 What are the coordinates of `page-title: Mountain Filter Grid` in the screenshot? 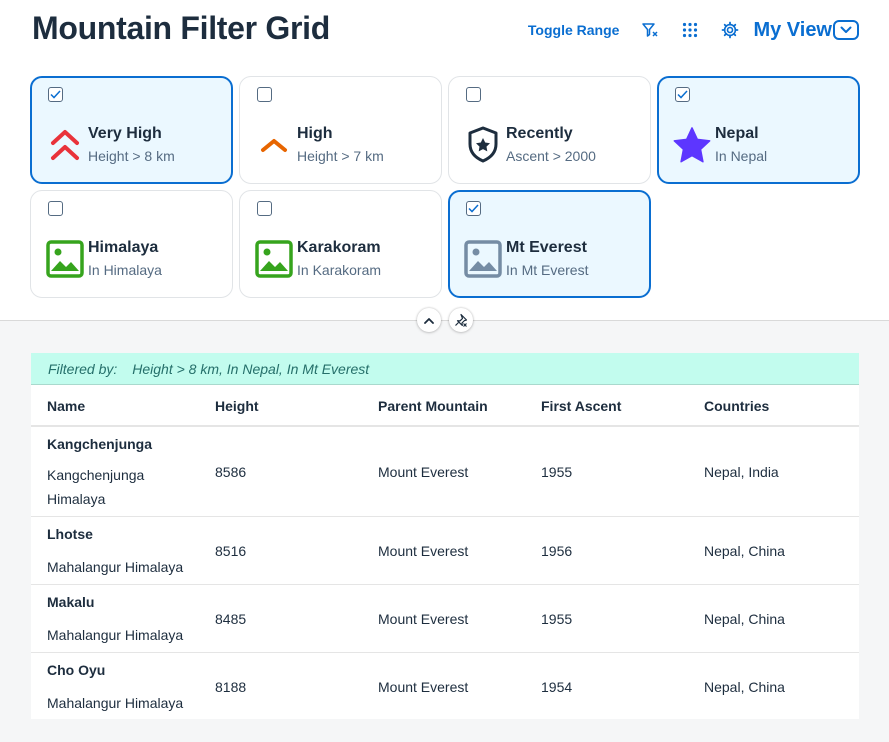 It's located at (181, 28).